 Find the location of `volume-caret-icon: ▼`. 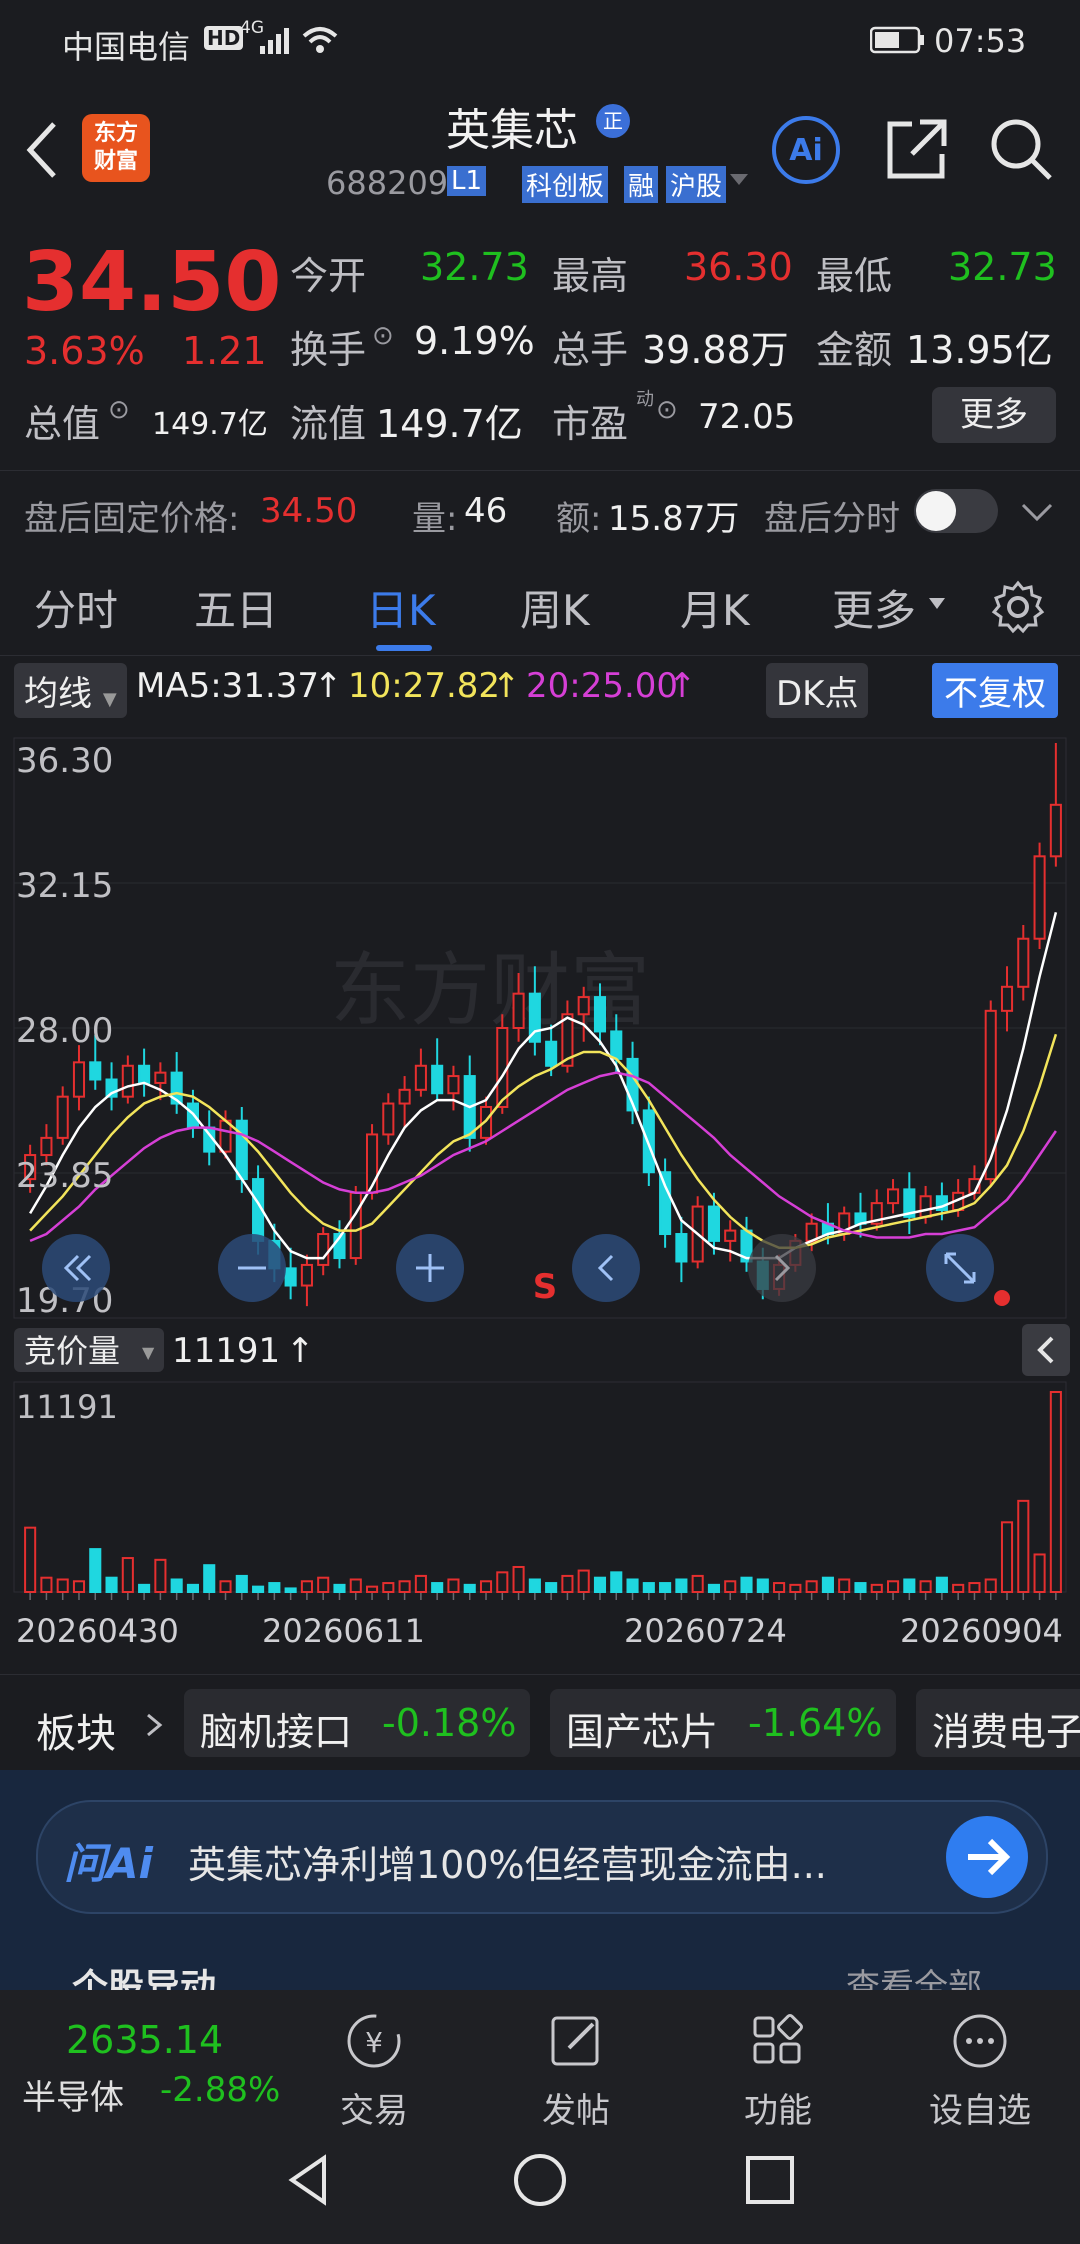

volume-caret-icon: ▼ is located at coordinates (148, 1352).